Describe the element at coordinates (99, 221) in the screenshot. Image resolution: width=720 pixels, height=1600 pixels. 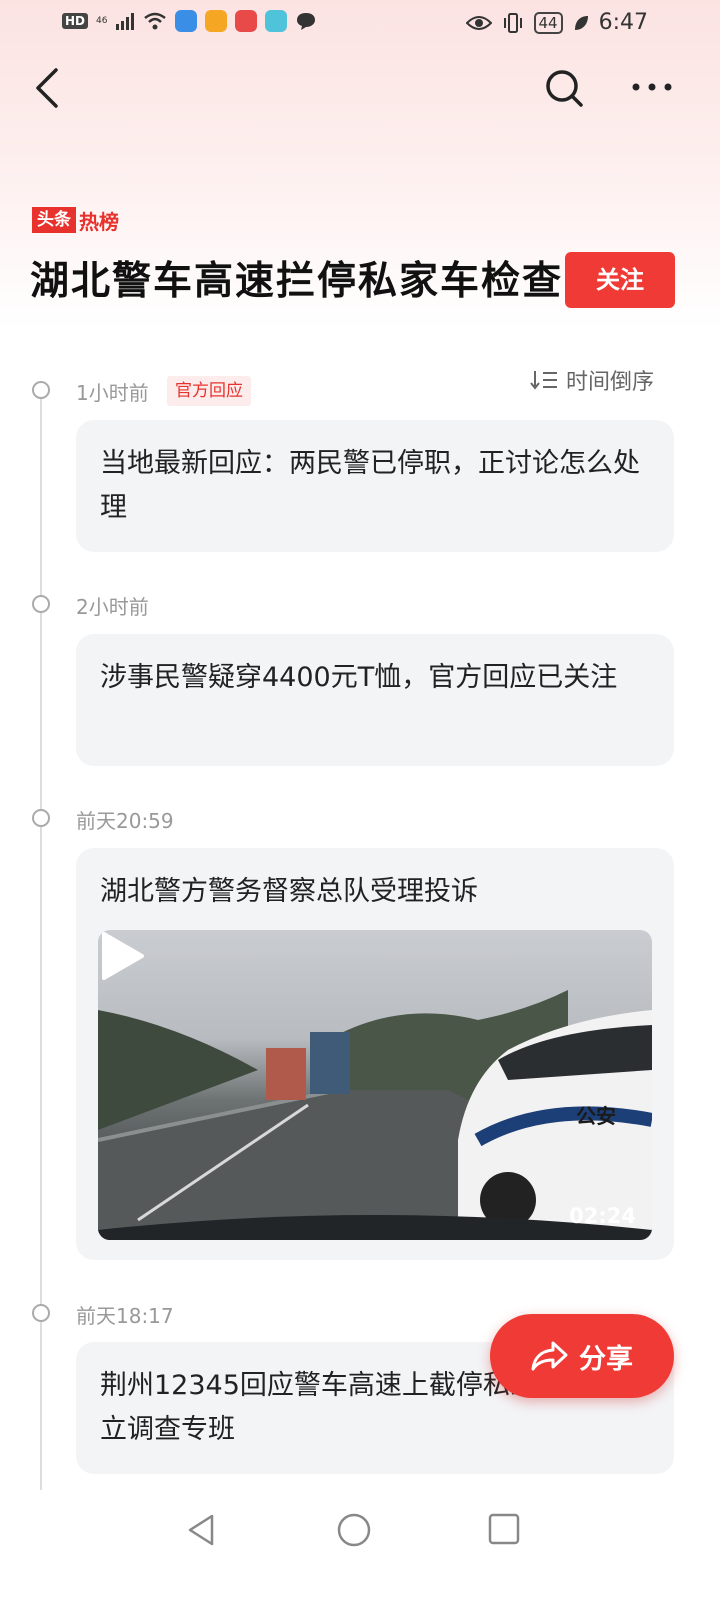
I see `hot-list-tag-sub: 热榜` at that location.